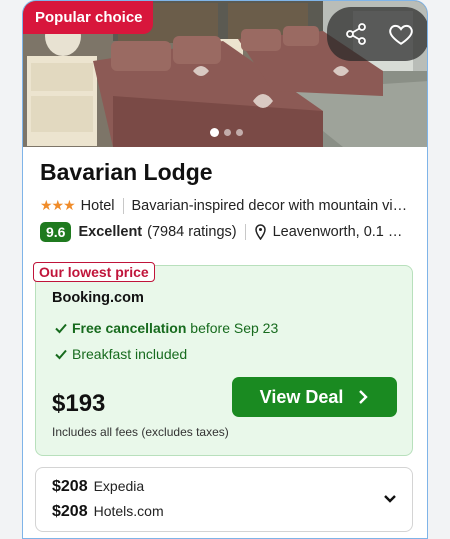 This screenshot has width=450, height=539. Describe the element at coordinates (260, 232) in the screenshot. I see `location-pin-icon` at that location.